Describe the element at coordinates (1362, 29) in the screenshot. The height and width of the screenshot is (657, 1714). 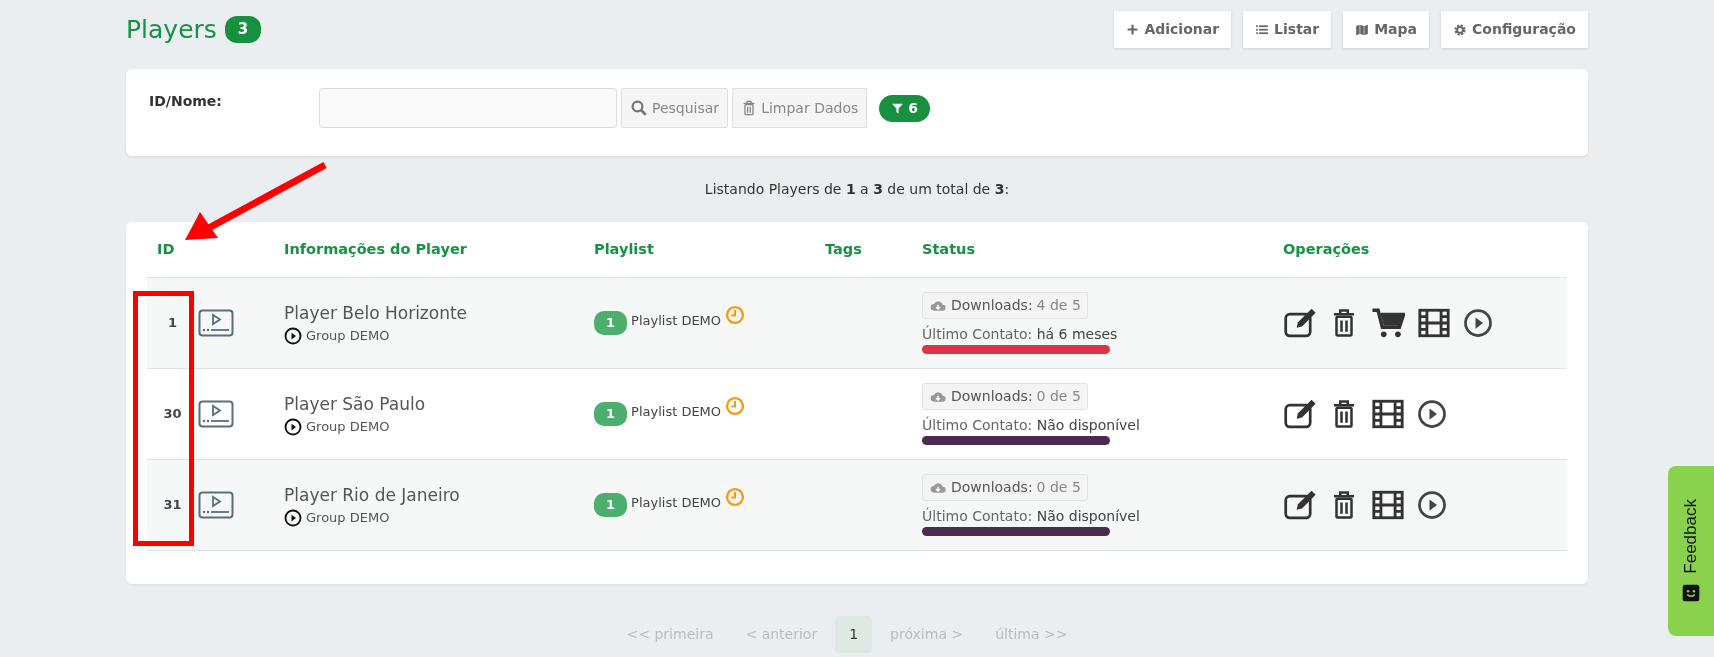
I see `map-icon` at that location.